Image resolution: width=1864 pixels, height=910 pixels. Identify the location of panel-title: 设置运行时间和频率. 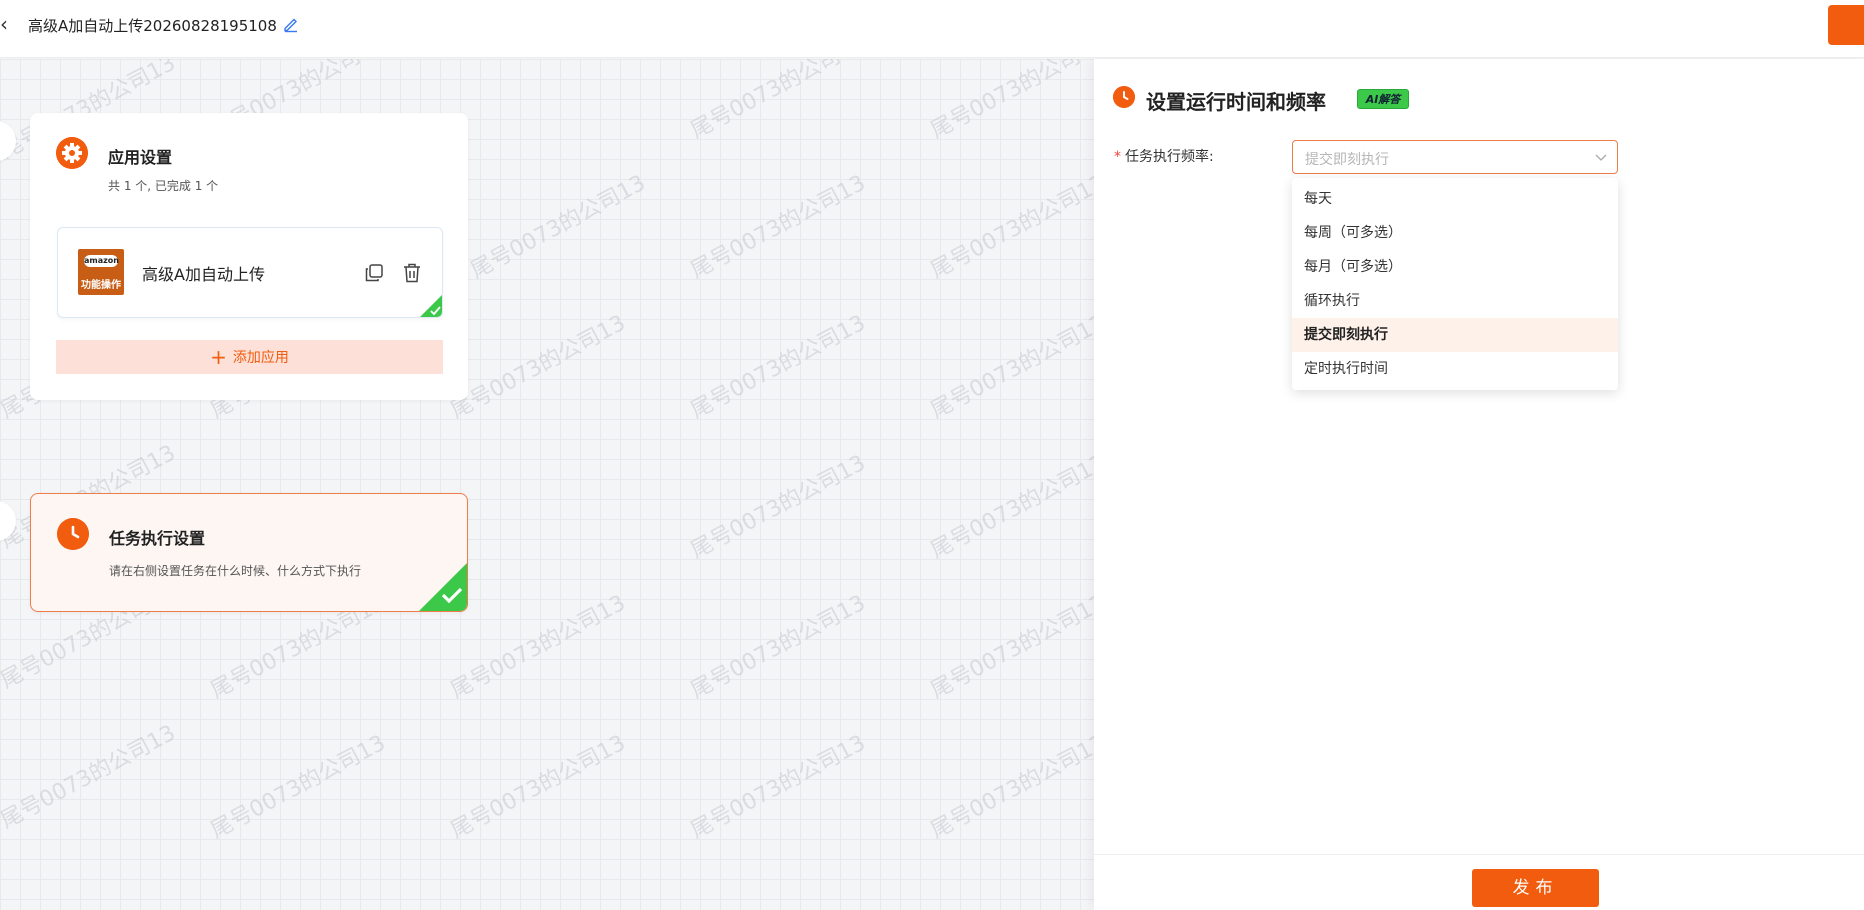
(1236, 102).